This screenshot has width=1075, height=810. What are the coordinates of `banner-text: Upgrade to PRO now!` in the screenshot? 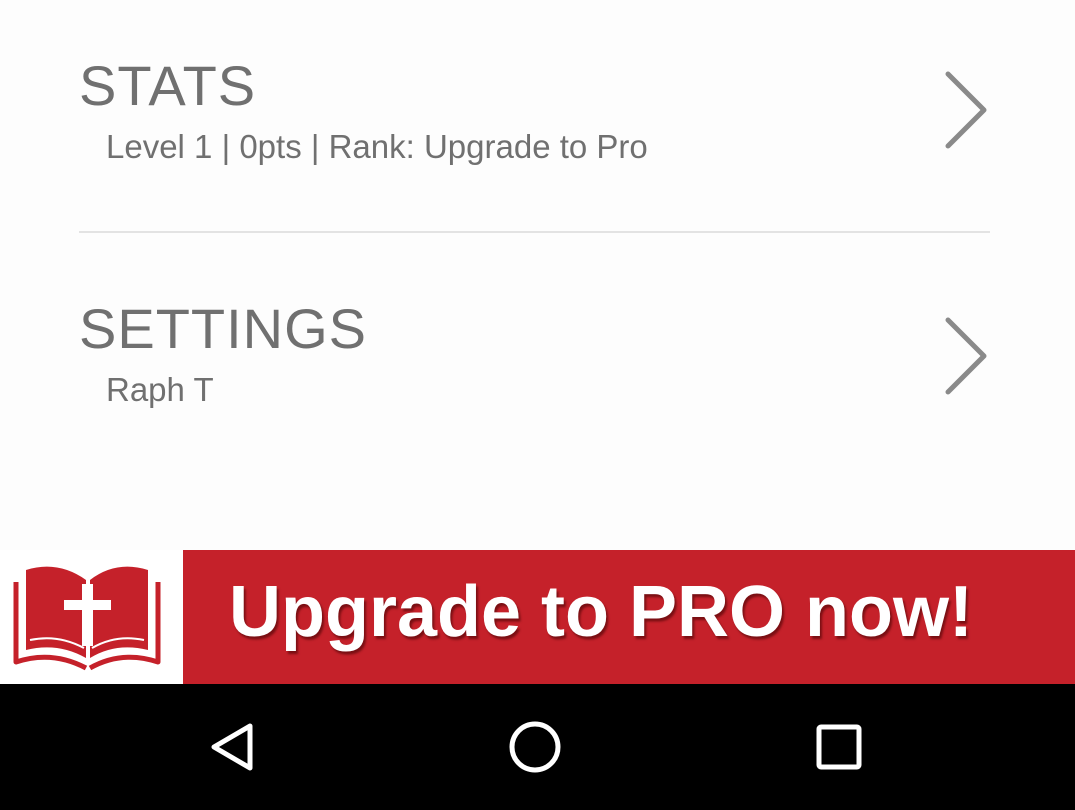 It's located at (601, 612).